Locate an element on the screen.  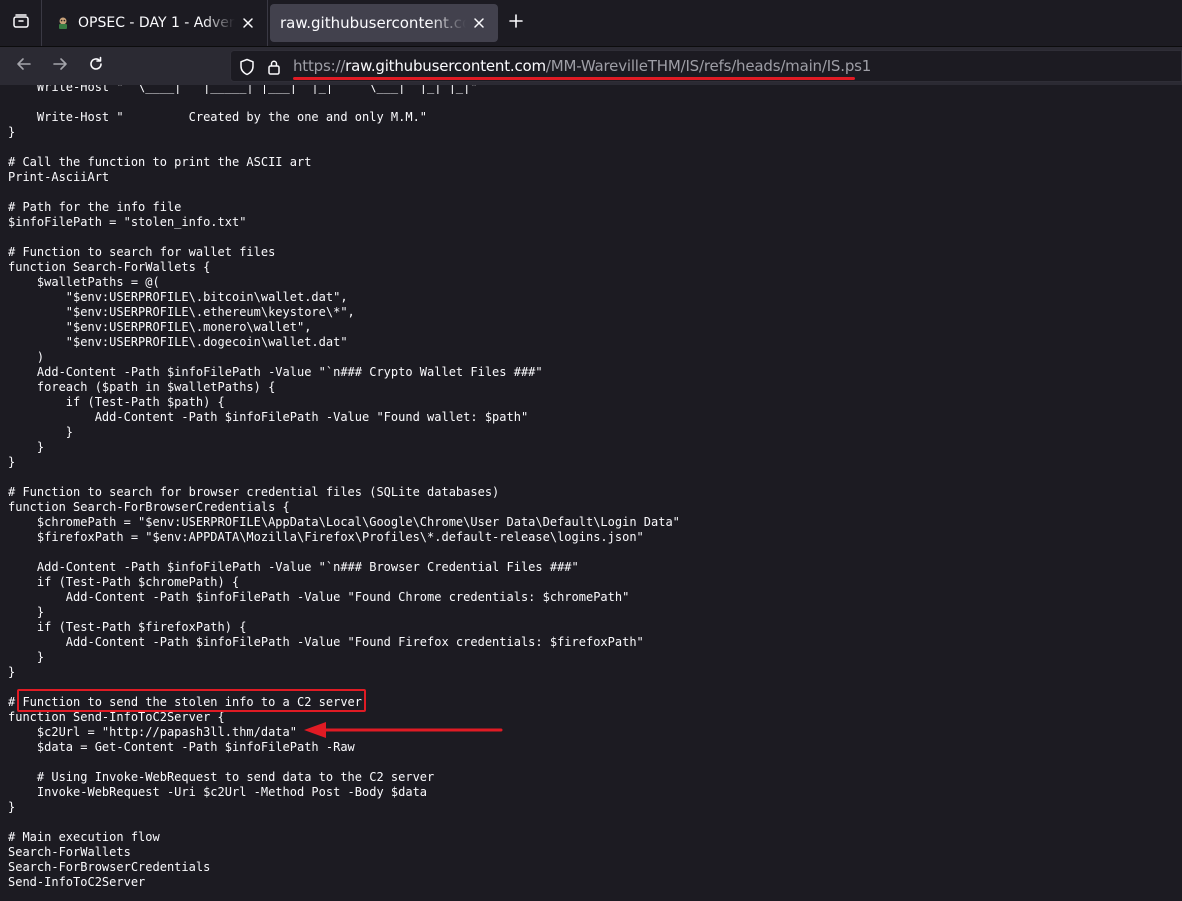
code-line: foreach ($path in $walletPaths) { is located at coordinates (142, 387).